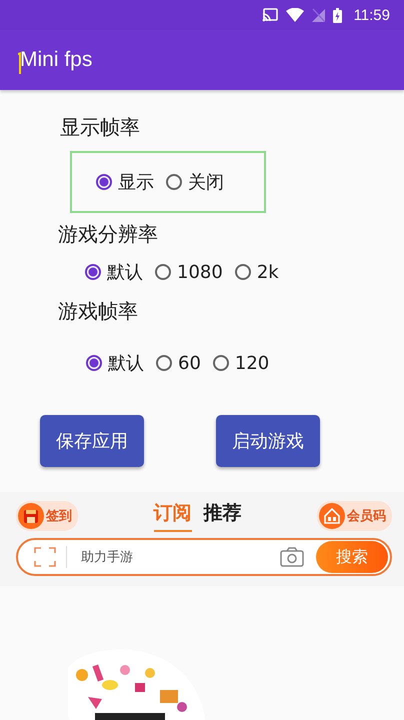 The image size is (404, 720). What do you see at coordinates (295, 15) in the screenshot?
I see `wifi-icon` at bounding box center [295, 15].